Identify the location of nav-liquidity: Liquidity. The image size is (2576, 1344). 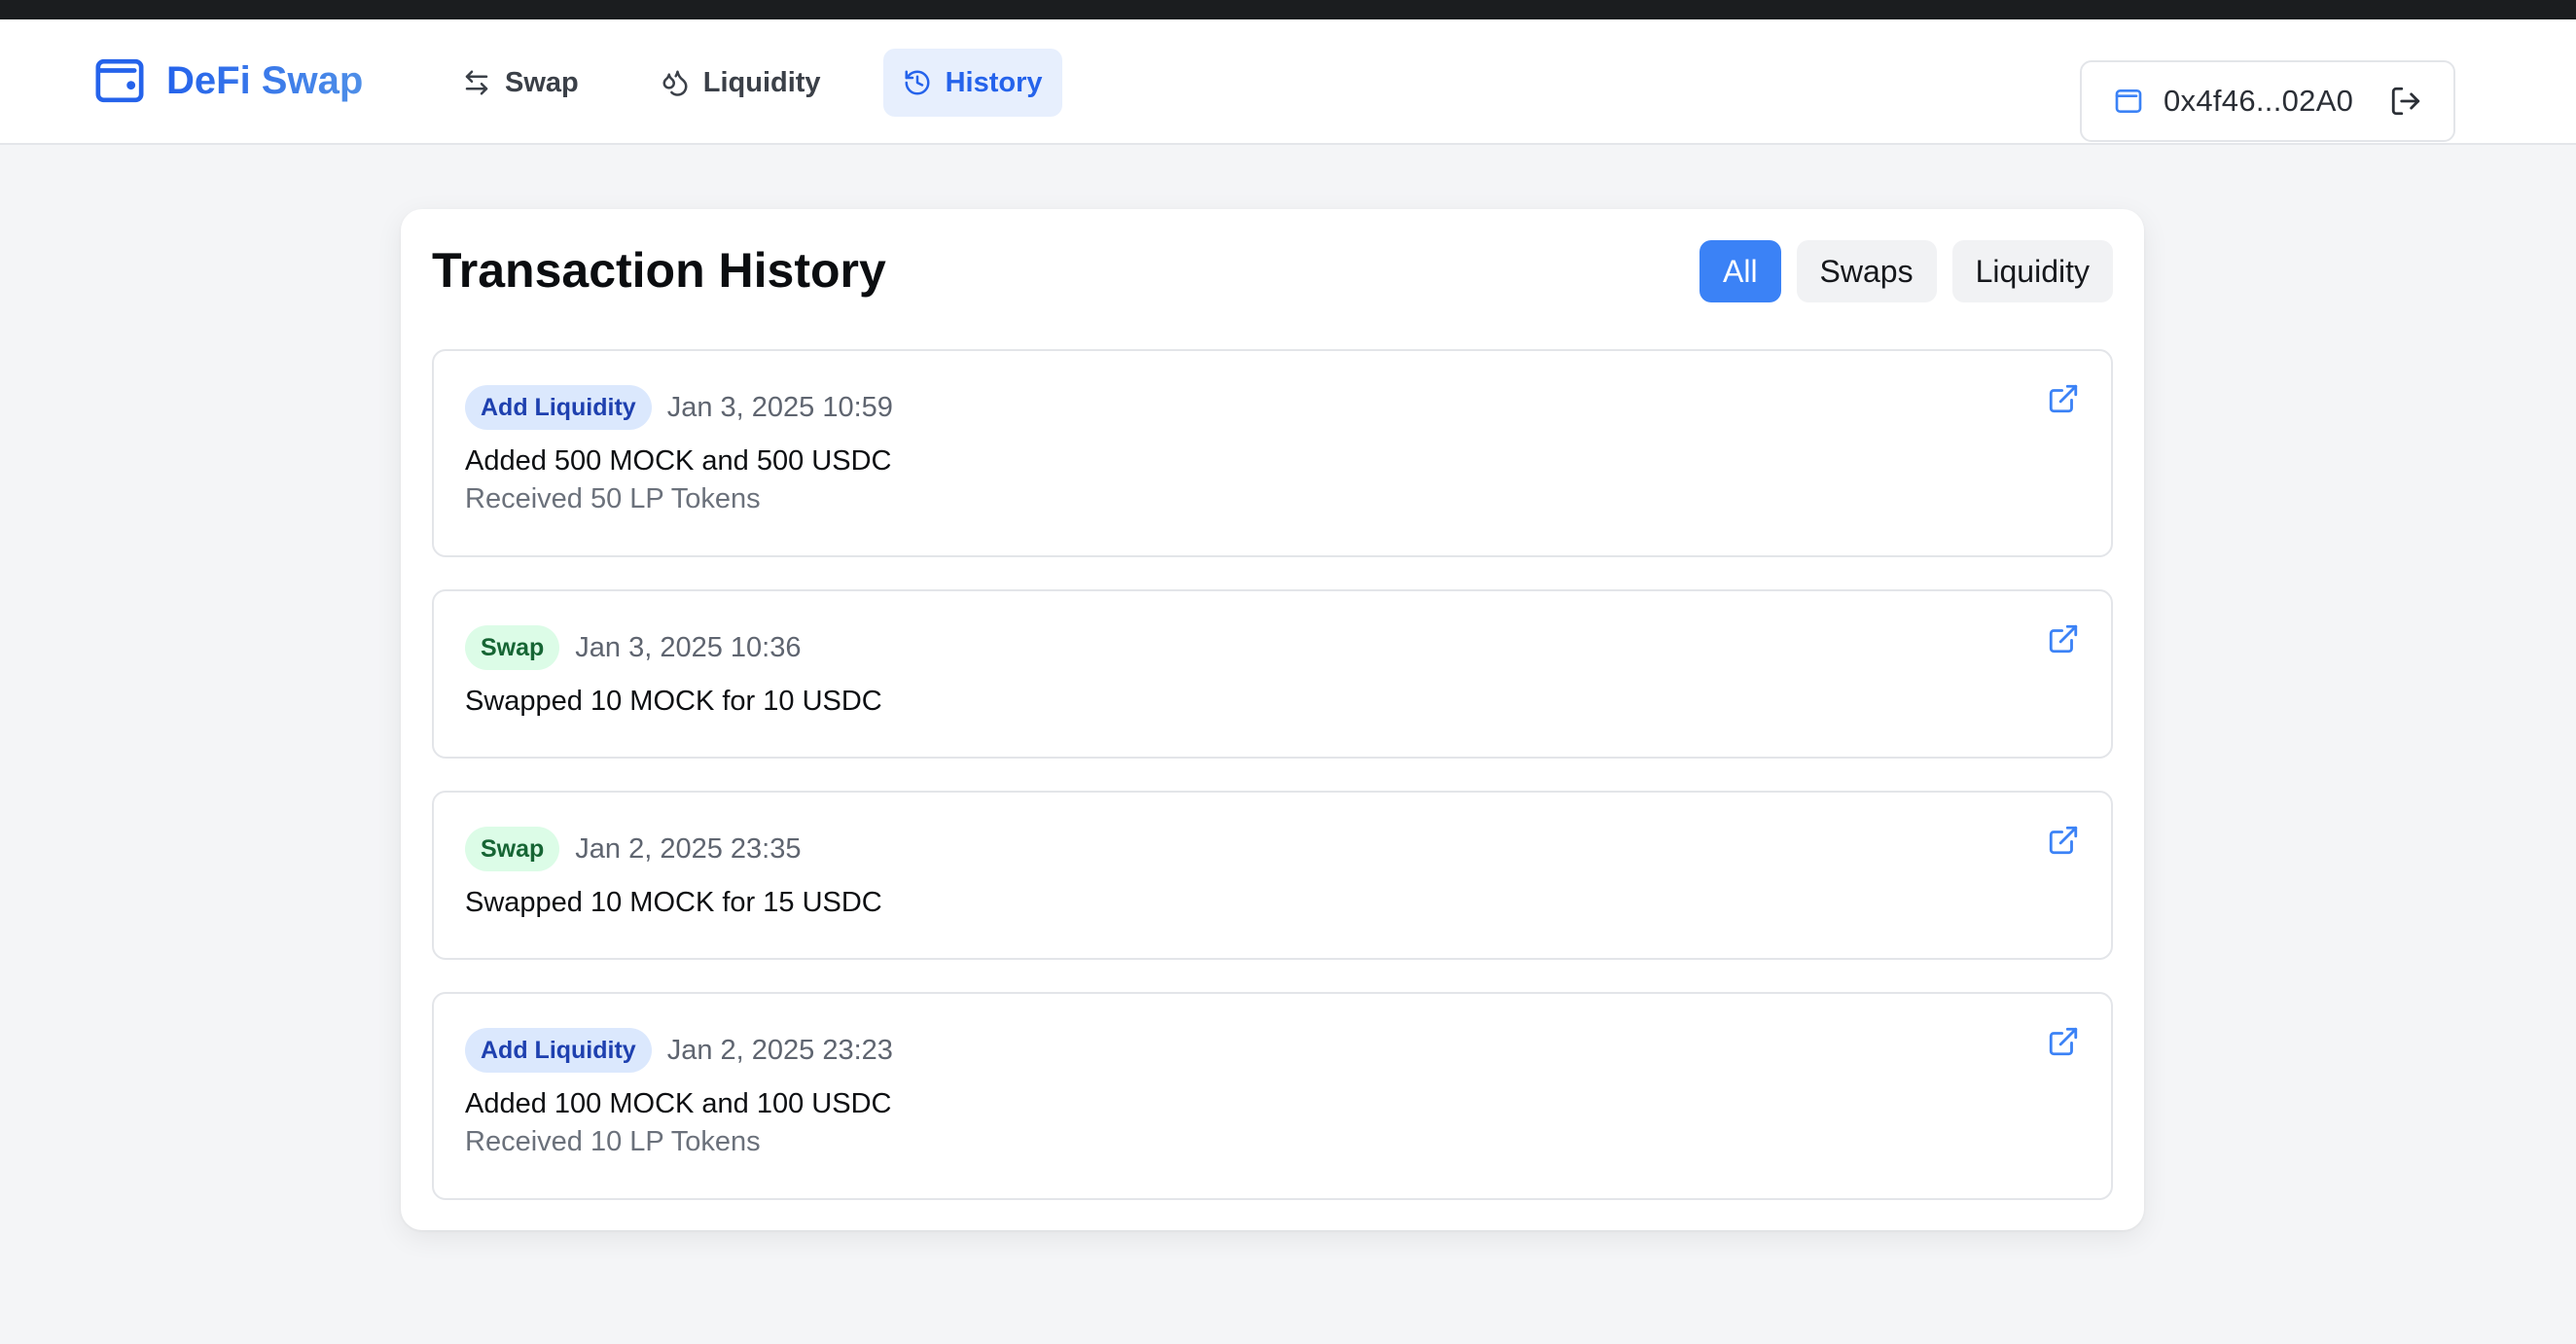
(741, 83).